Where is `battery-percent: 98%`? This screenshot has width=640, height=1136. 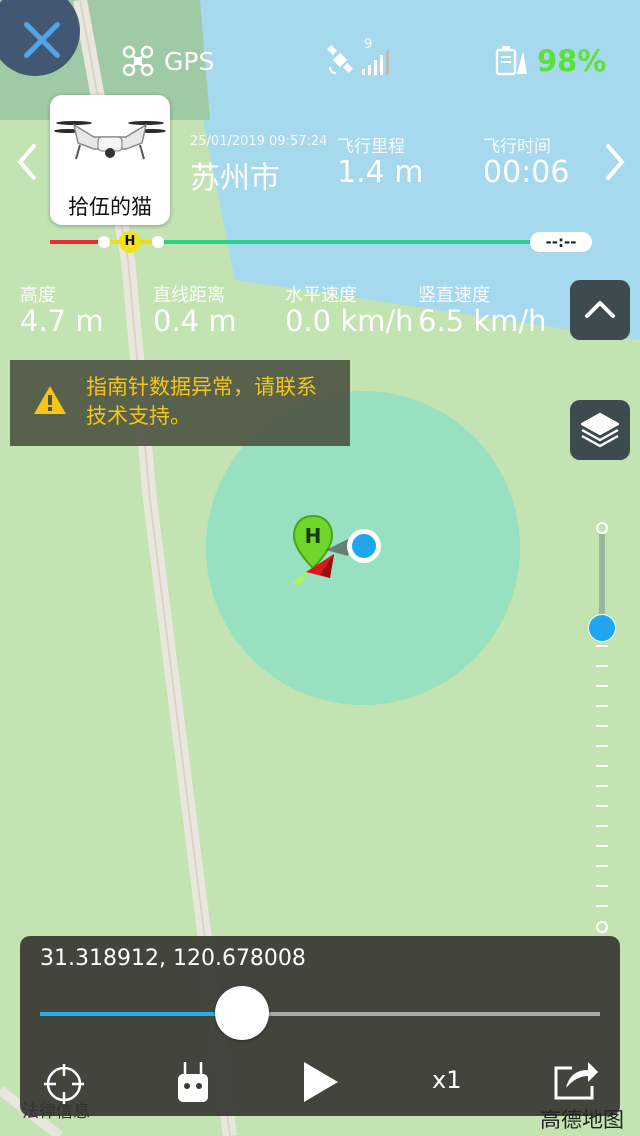 battery-percent: 98% is located at coordinates (572, 61).